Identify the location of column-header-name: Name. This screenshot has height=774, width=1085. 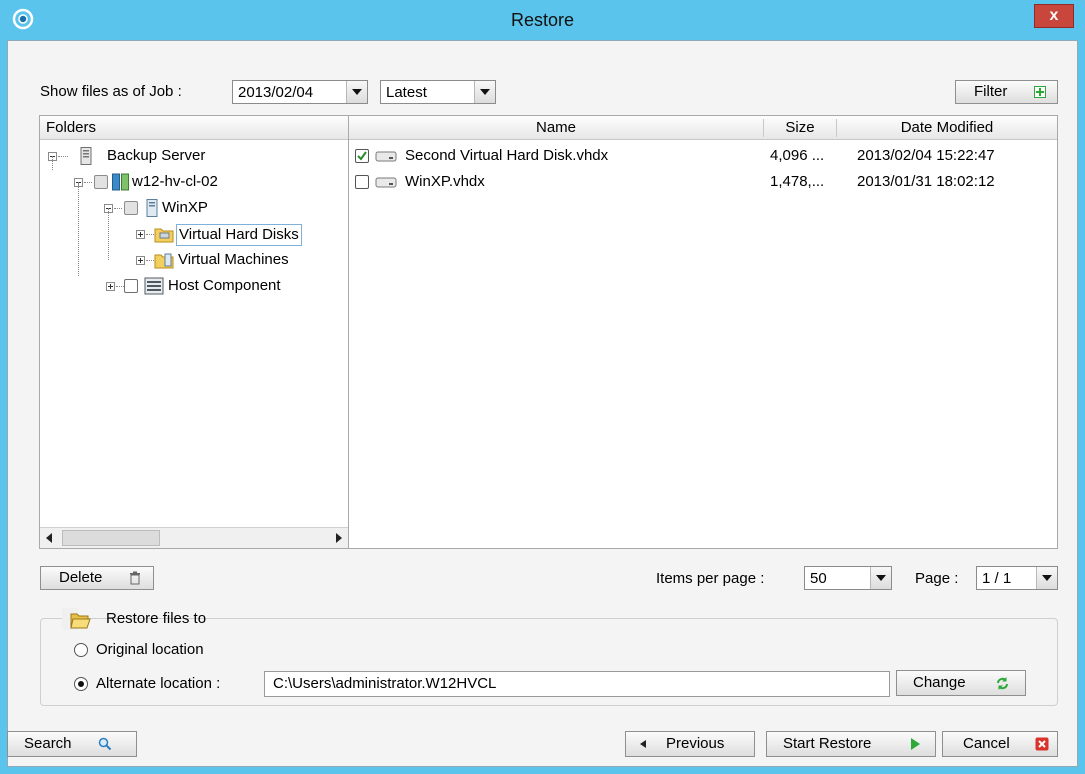
(556, 127).